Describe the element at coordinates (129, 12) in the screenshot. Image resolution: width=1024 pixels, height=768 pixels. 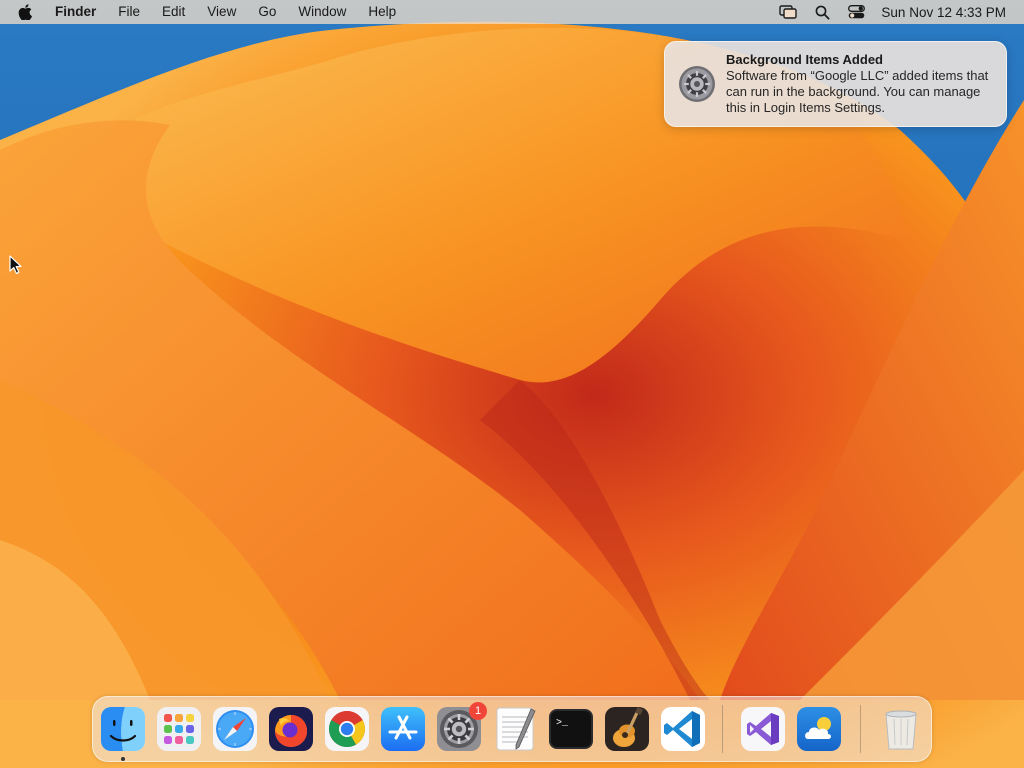
I see `menu-file: File` at that location.